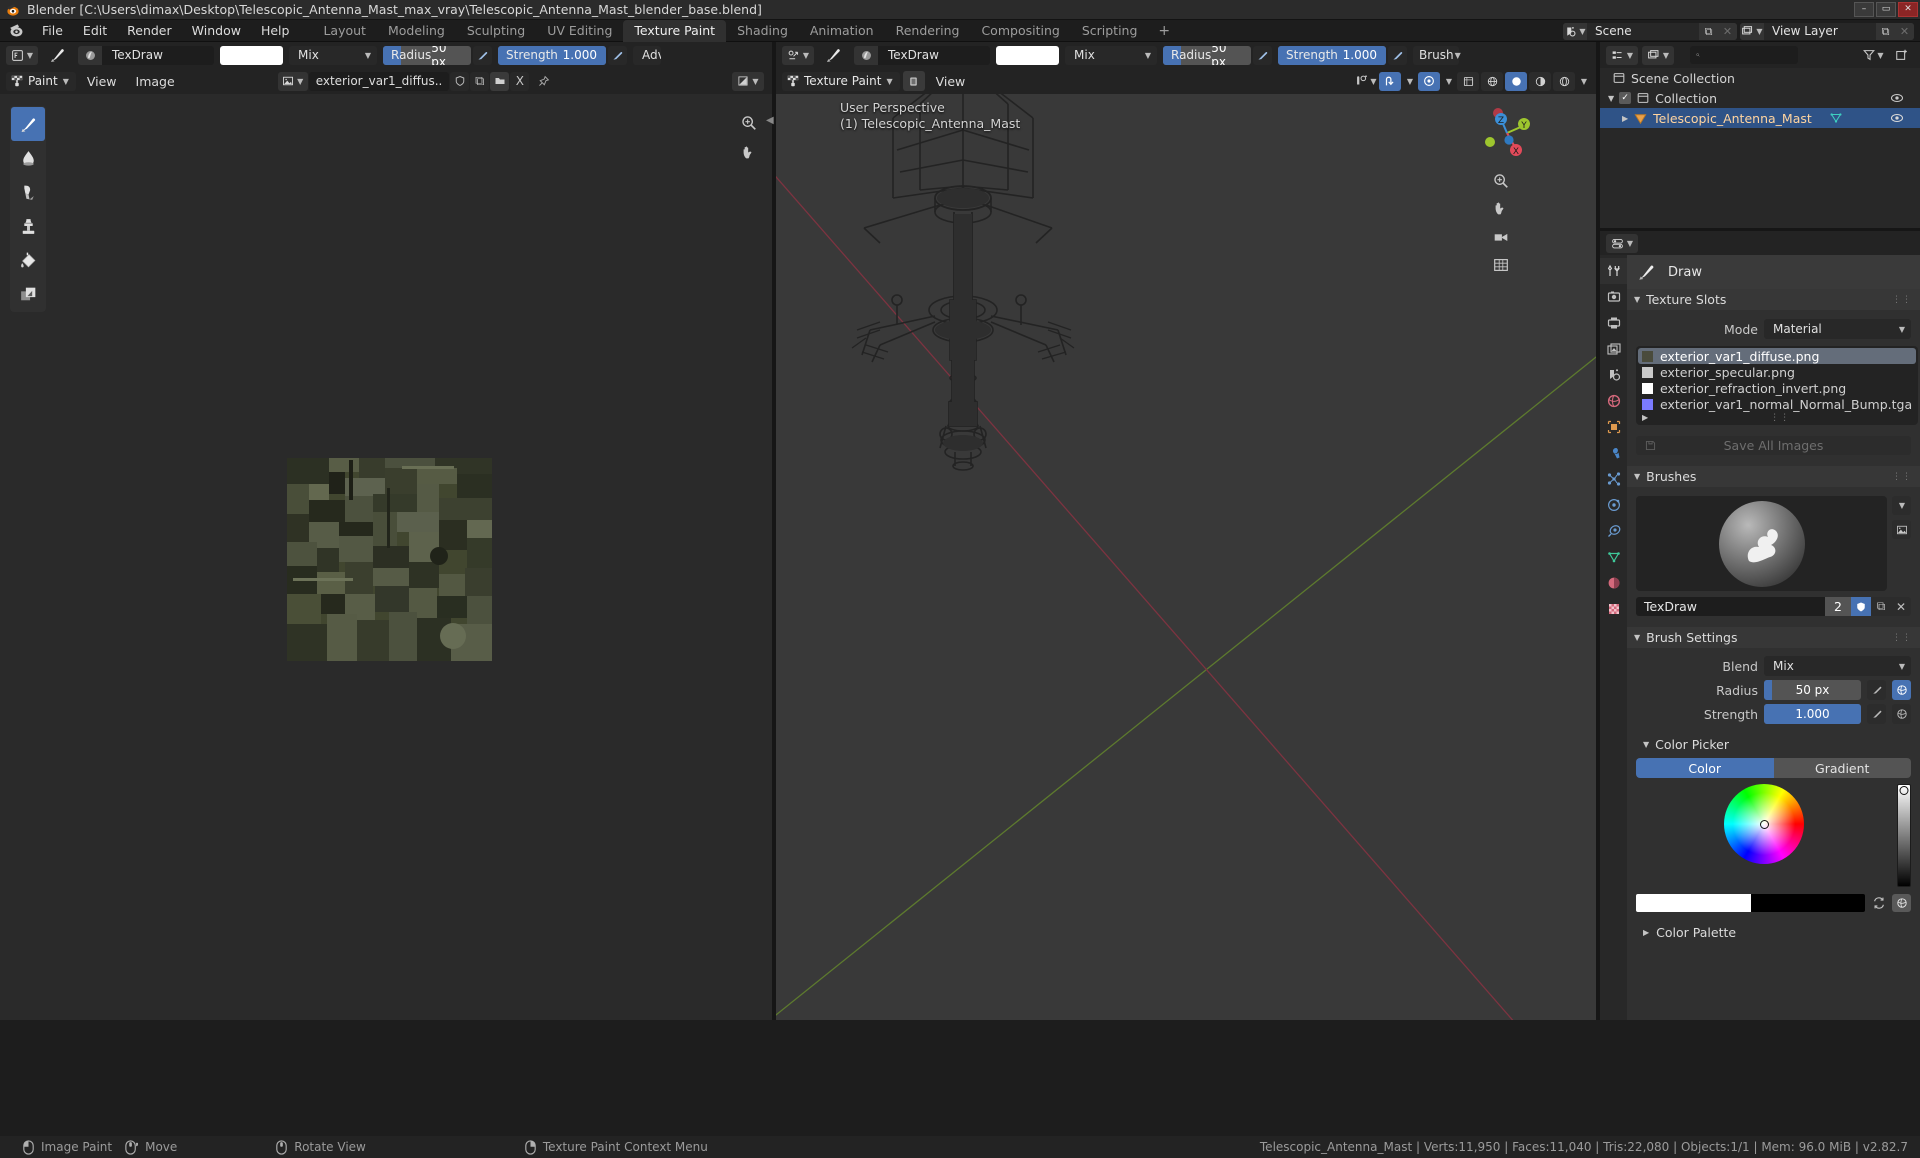  What do you see at coordinates (749, 123) in the screenshot?
I see `image-zoom-icon` at bounding box center [749, 123].